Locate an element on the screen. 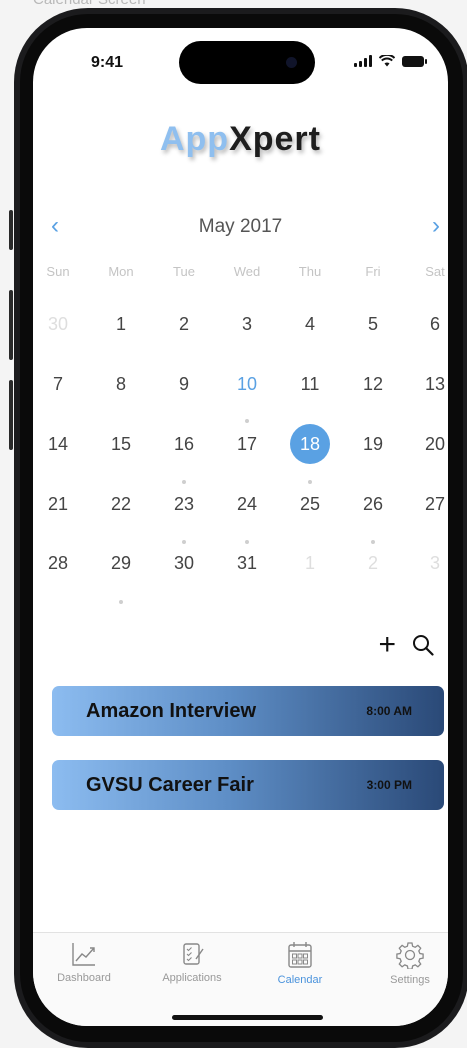 This screenshot has height=1048, width=467. calendar-day: 18 is located at coordinates (310, 444).